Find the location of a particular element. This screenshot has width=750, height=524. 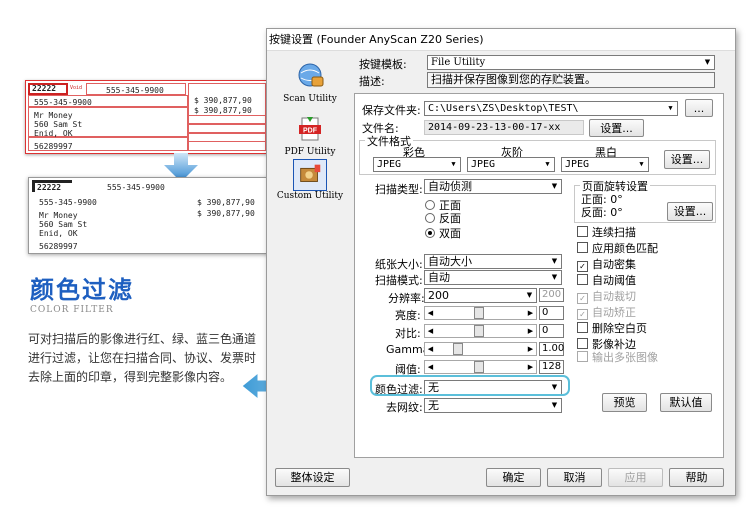

doc-row-b is located at coordinates (227, 128).